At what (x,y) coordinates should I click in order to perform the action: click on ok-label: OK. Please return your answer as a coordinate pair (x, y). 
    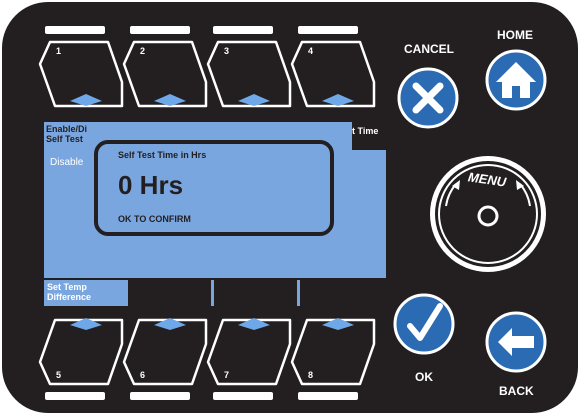
    Looking at the image, I should click on (424, 377).